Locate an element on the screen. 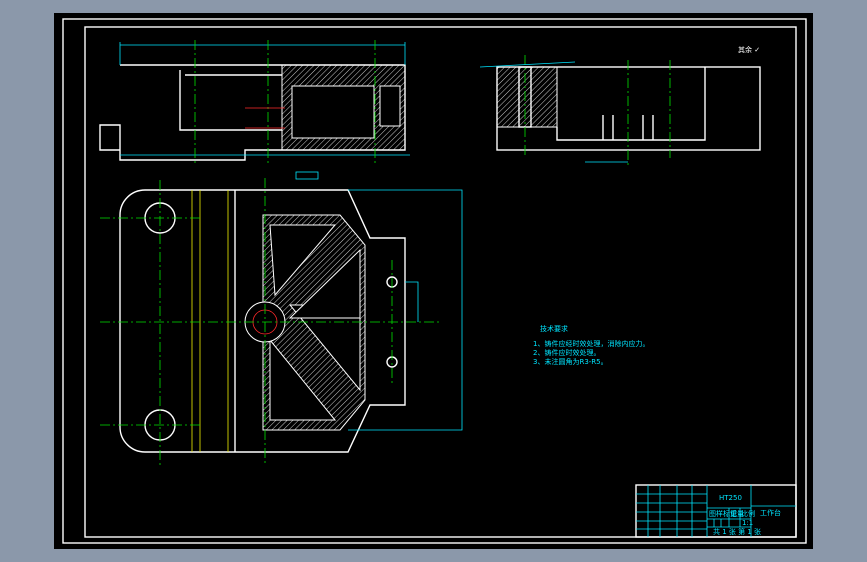 The width and height of the screenshot is (867, 562). scale-value: 1:1 is located at coordinates (747, 523).